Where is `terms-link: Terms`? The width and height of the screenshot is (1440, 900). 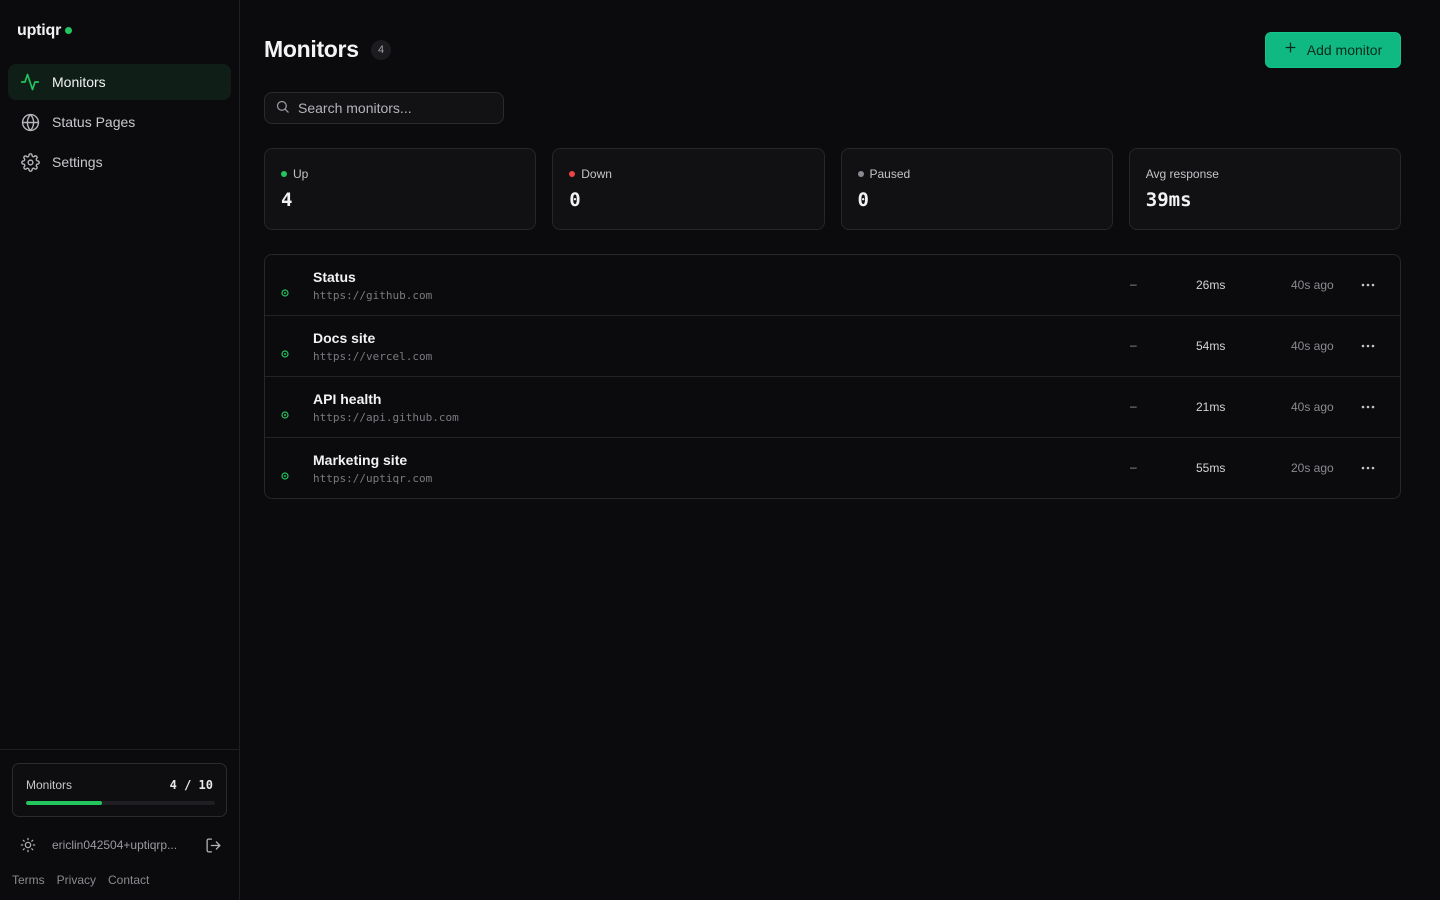
terms-link: Terms is located at coordinates (28, 880).